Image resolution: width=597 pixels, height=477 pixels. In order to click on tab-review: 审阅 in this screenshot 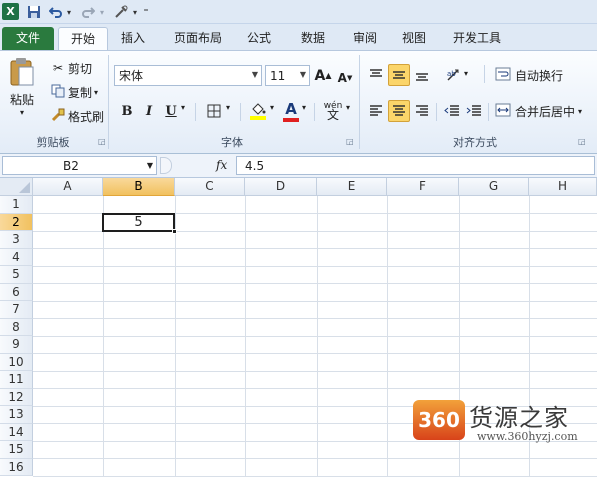, I will do `click(365, 38)`.